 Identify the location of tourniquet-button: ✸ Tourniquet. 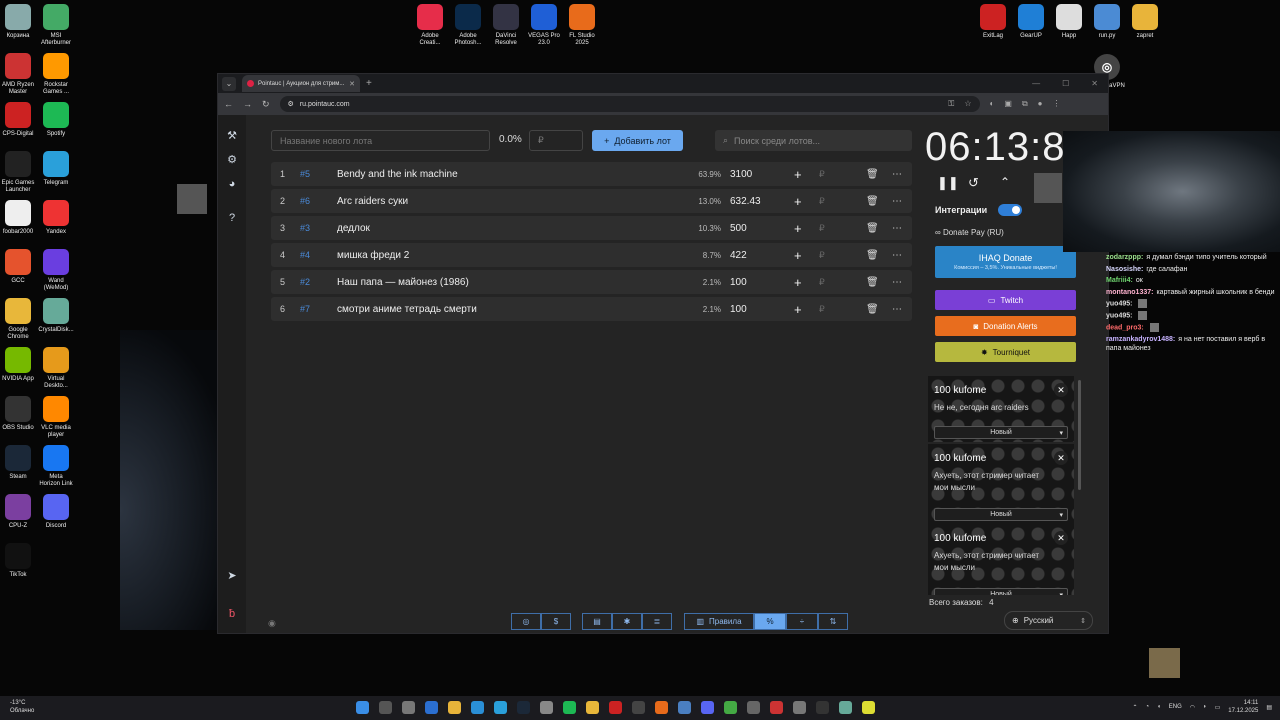
(1005, 352).